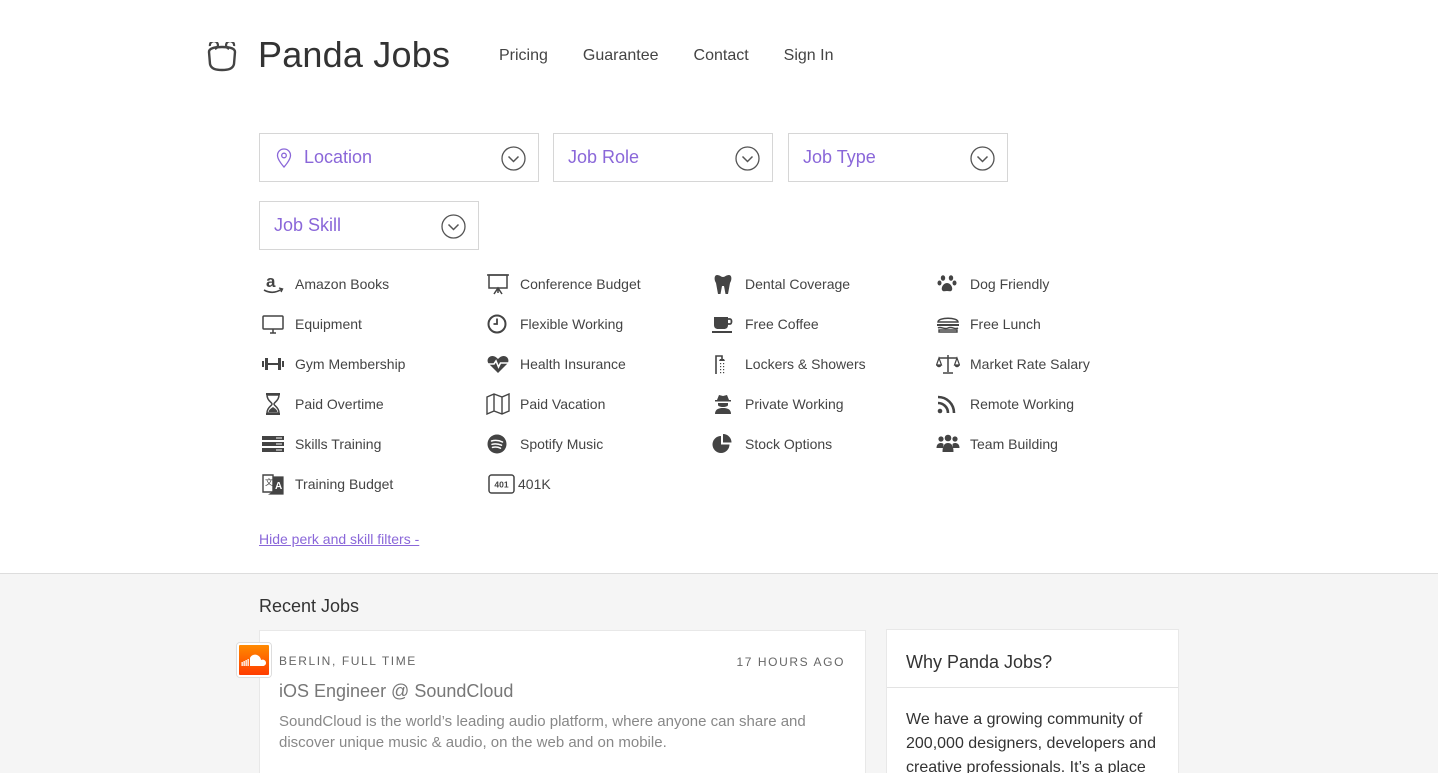  I want to click on cloud-icon, so click(253, 660).